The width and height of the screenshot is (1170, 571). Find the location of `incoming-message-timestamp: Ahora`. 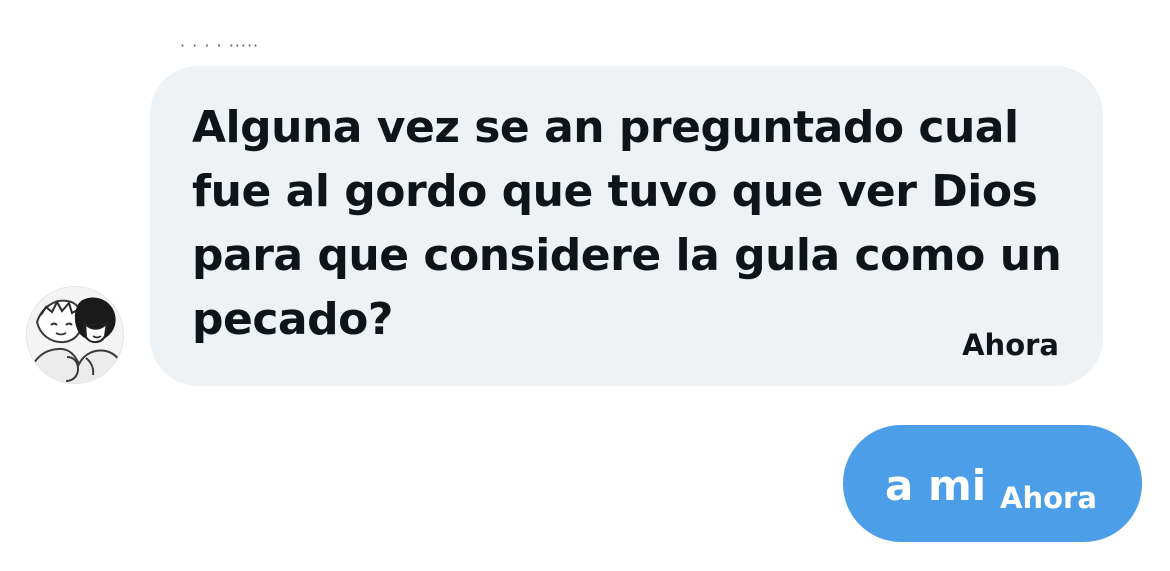

incoming-message-timestamp: Ahora is located at coordinates (1010, 345).